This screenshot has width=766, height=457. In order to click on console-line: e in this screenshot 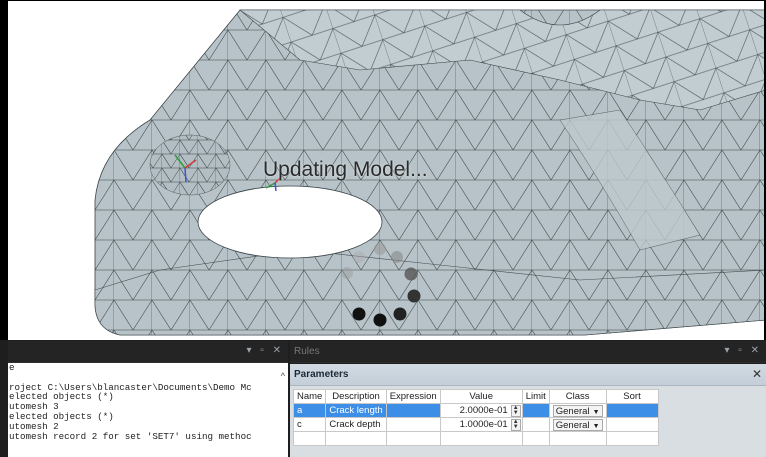, I will do `click(12, 368)`.